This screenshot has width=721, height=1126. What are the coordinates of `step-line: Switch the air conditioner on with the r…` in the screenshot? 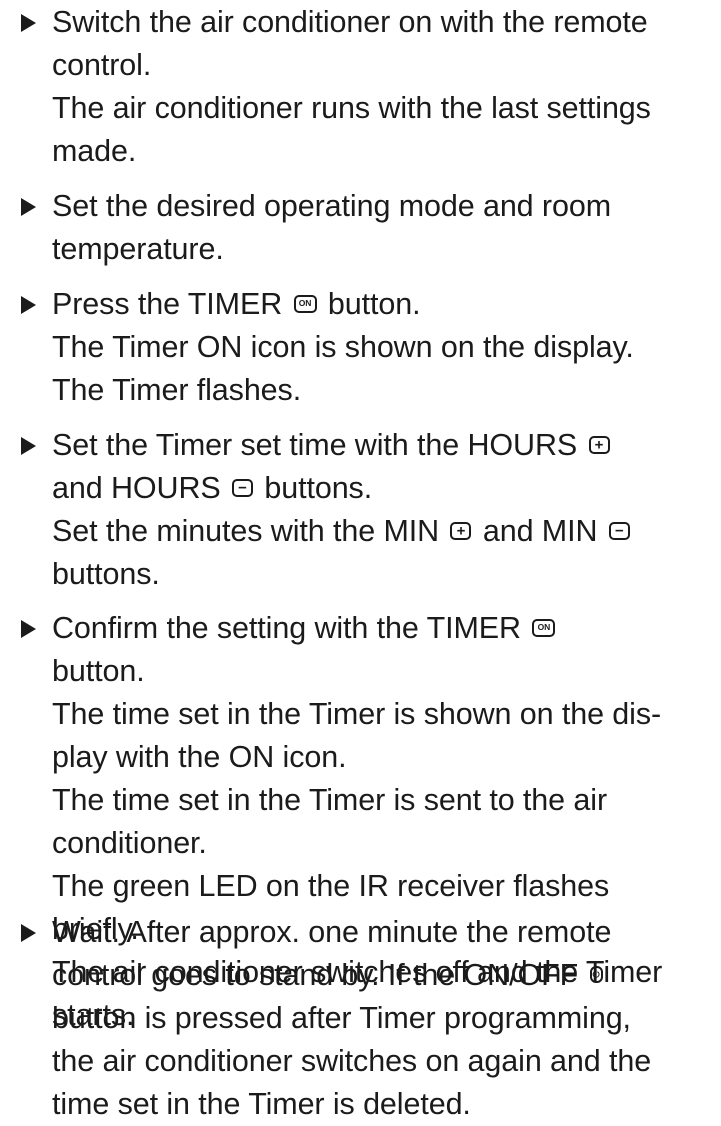 It's located at (350, 22).